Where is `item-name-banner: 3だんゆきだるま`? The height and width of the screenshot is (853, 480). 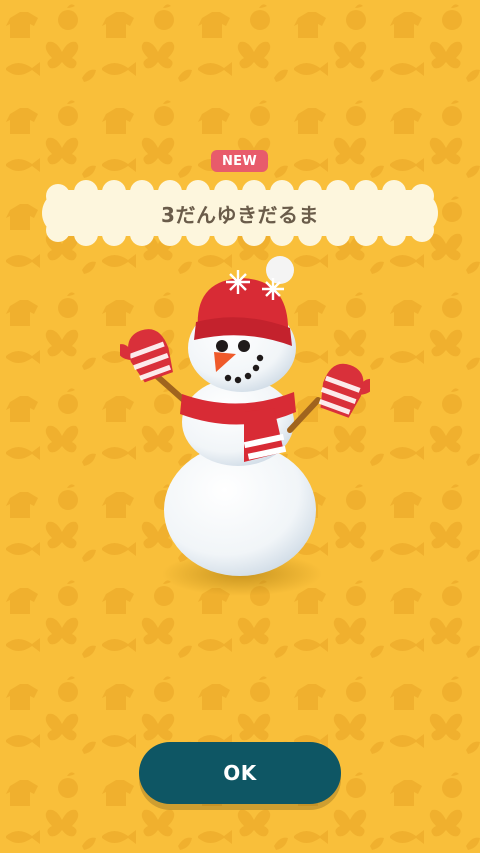
item-name-banner: 3だんゆきだるま is located at coordinates (240, 213).